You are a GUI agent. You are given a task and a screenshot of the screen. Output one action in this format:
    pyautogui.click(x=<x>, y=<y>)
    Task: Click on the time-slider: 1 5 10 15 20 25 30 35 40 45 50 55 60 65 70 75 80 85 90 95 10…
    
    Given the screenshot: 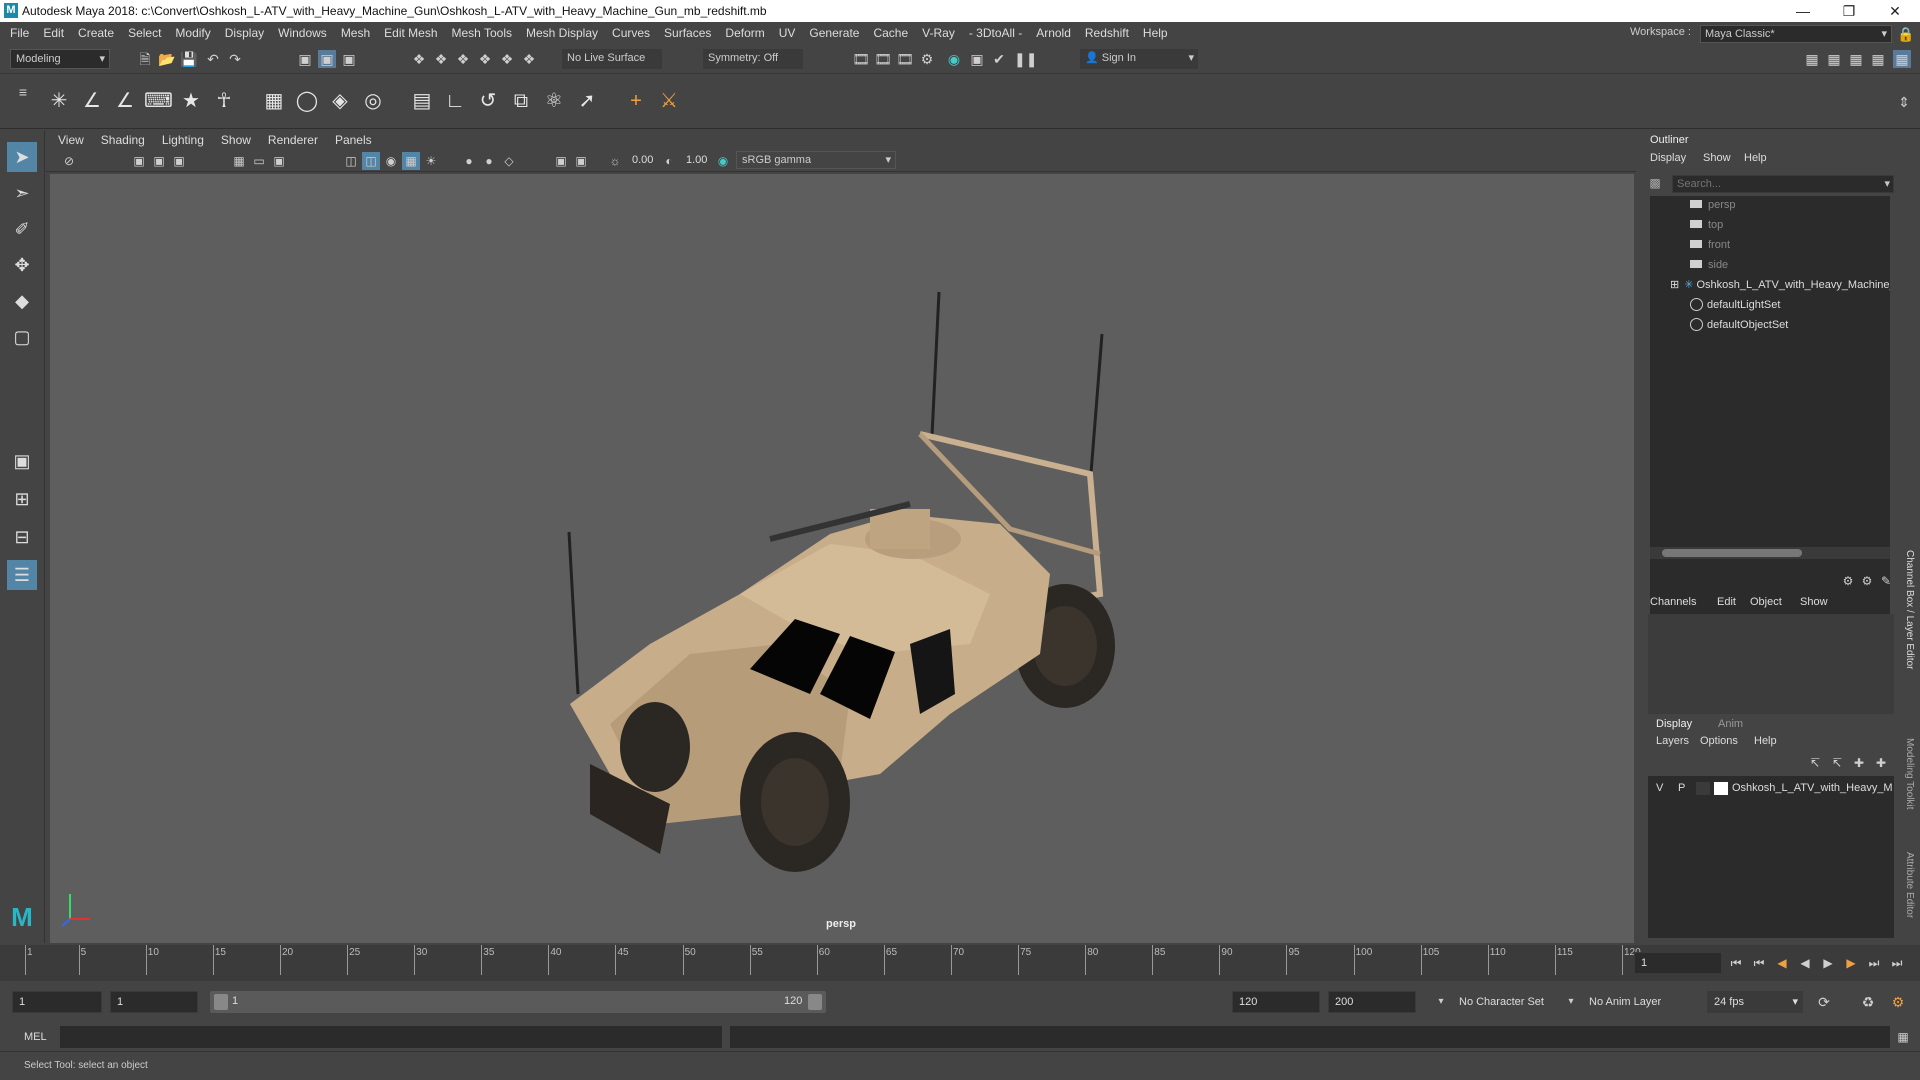 What is the action you would take?
    pyautogui.click(x=960, y=963)
    